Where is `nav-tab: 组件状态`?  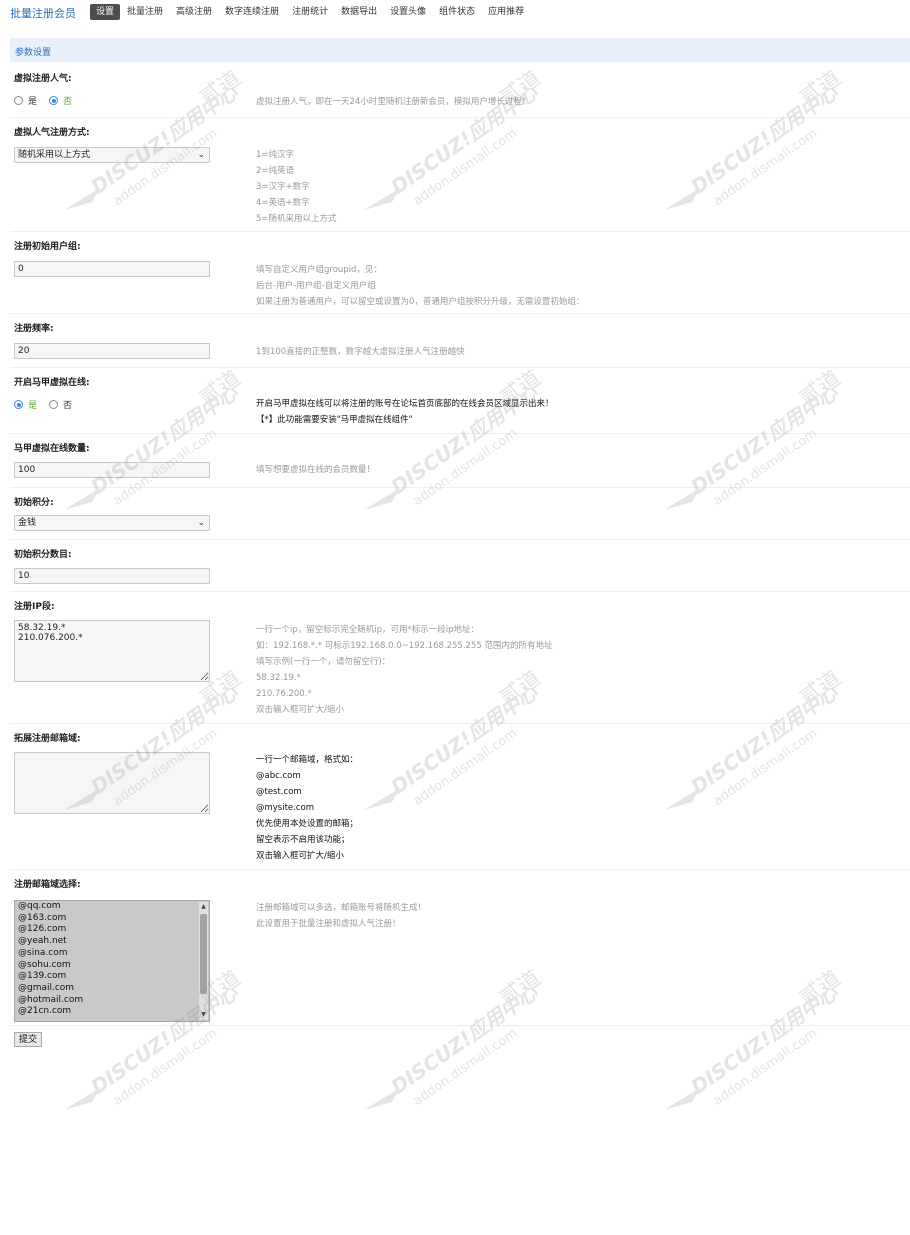
nav-tab: 组件状态 is located at coordinates (457, 12).